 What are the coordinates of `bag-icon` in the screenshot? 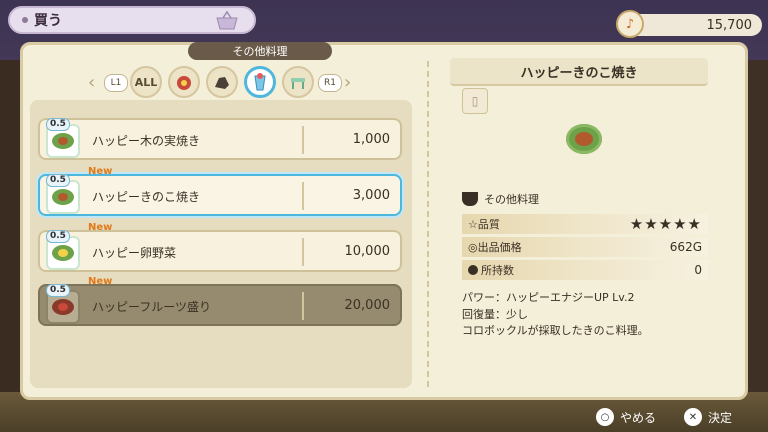 It's located at (184, 83).